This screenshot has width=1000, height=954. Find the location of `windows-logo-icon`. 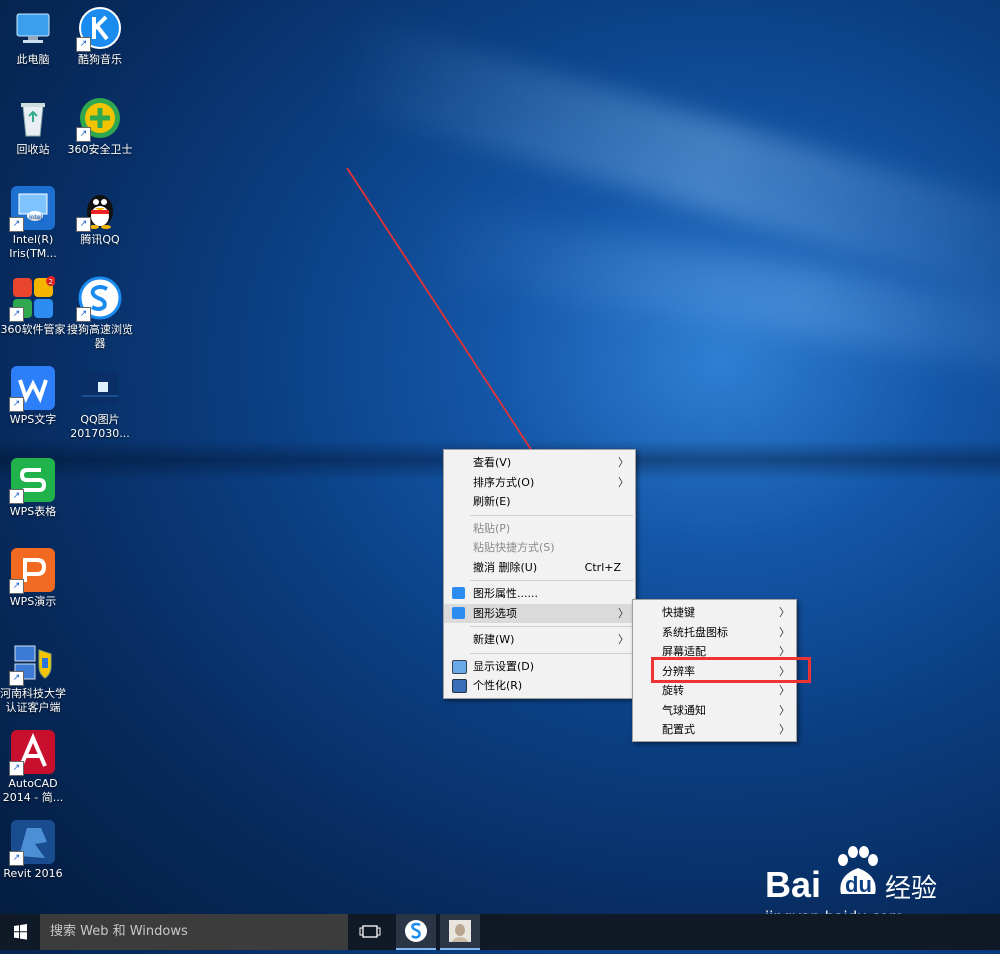

windows-logo-icon is located at coordinates (20, 932).